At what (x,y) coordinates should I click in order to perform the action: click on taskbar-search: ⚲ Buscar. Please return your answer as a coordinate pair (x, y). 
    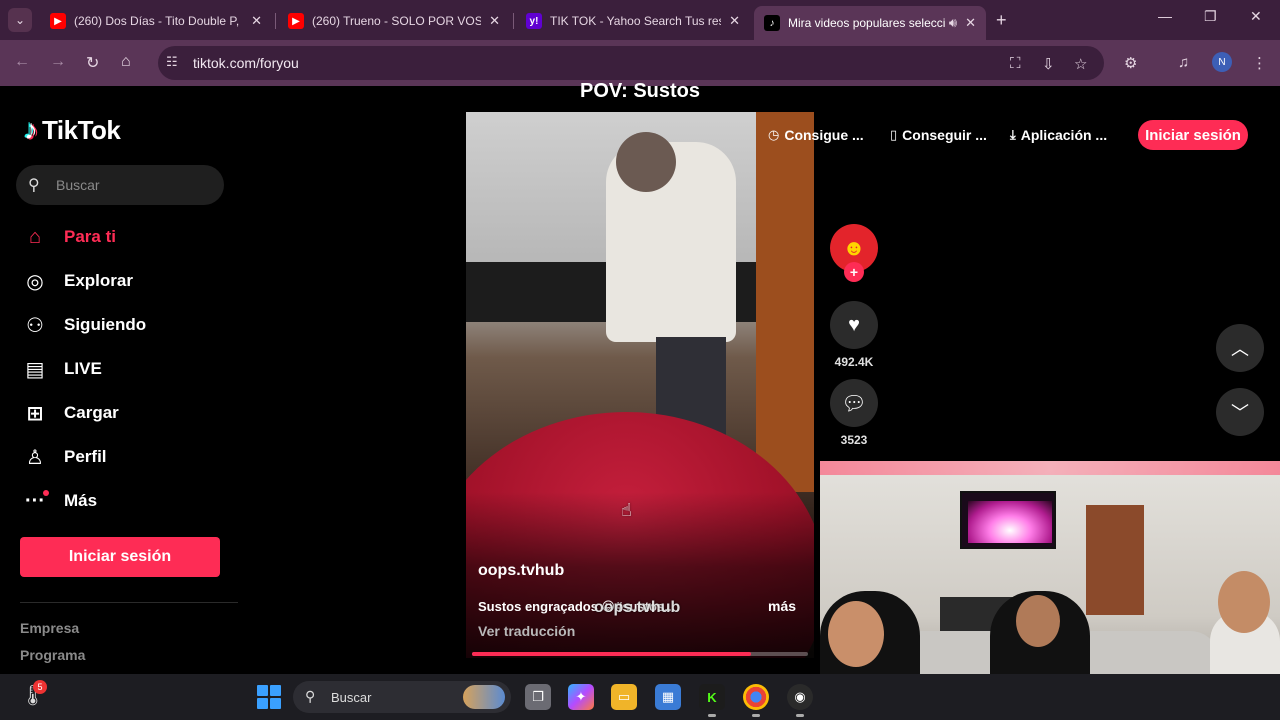
    Looking at the image, I should click on (402, 697).